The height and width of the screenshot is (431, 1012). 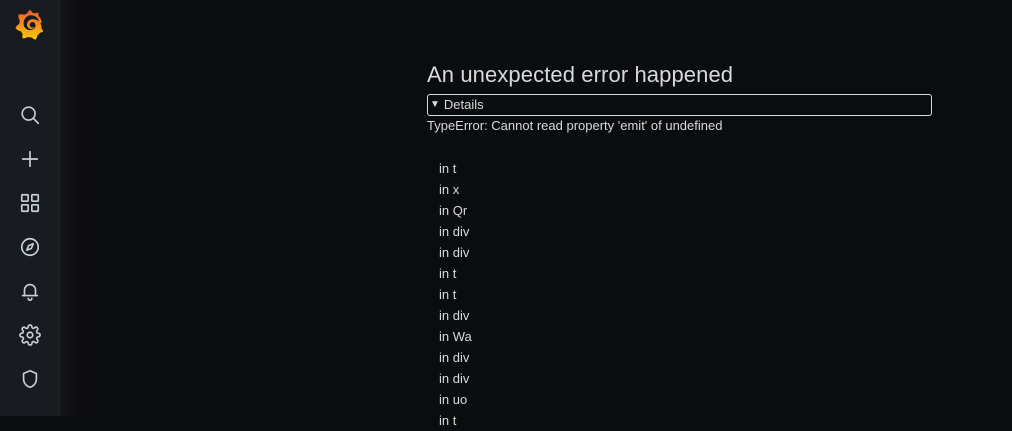 I want to click on grafana-logo, so click(x=29, y=25).